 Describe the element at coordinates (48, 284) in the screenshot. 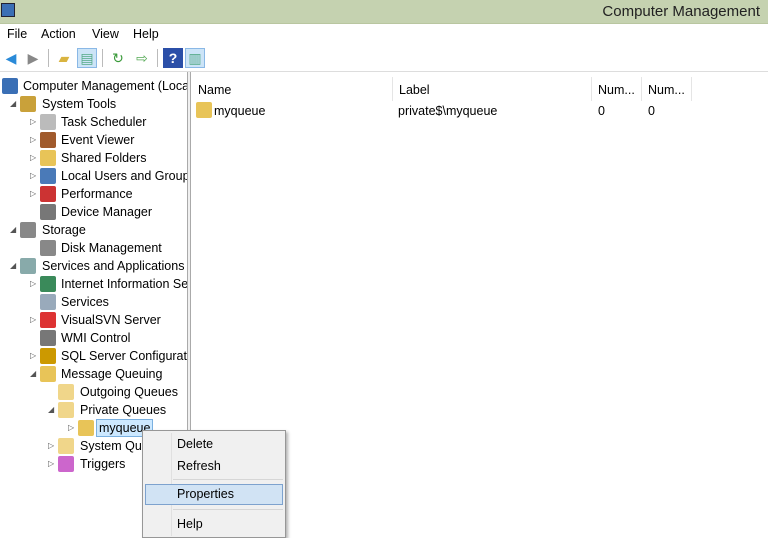

I see `iis-icon` at that location.